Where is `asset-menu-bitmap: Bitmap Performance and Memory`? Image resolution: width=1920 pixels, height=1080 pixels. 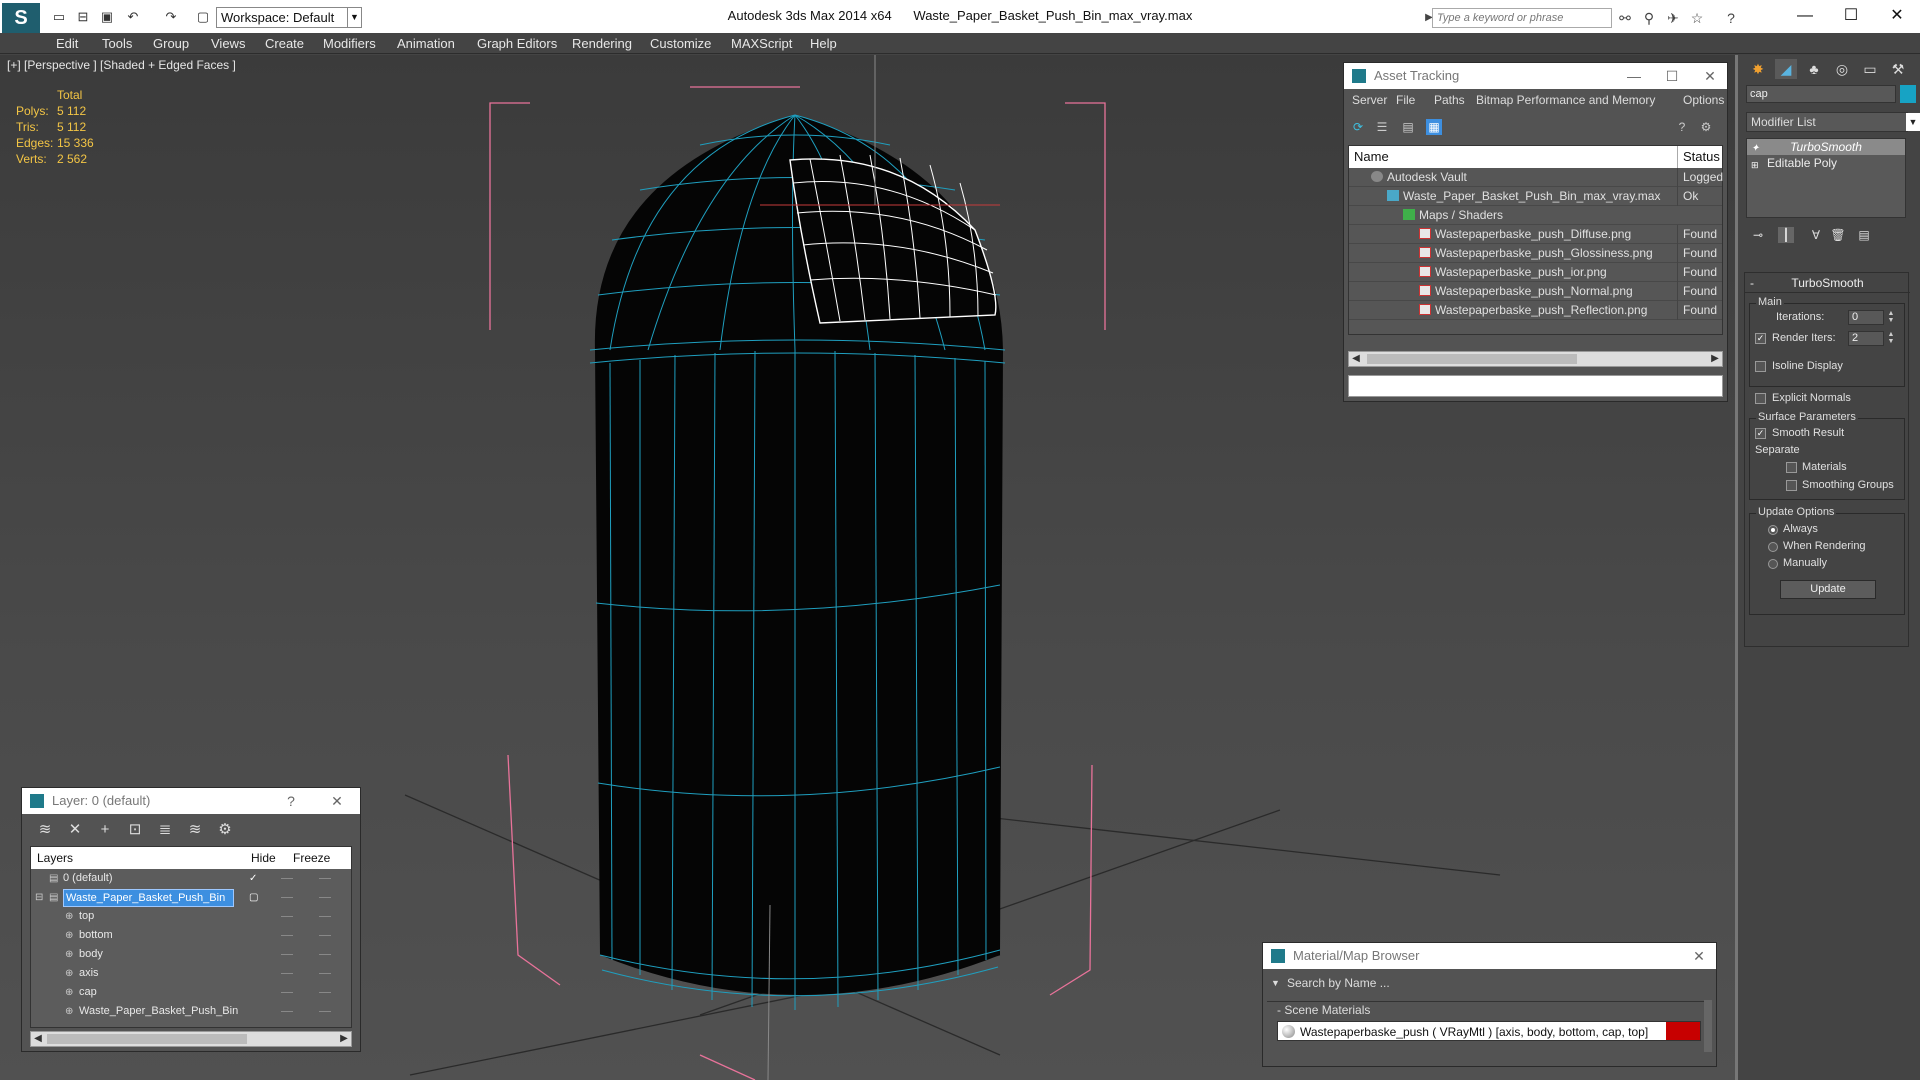
asset-menu-bitmap: Bitmap Performance and Memory is located at coordinates (1565, 100).